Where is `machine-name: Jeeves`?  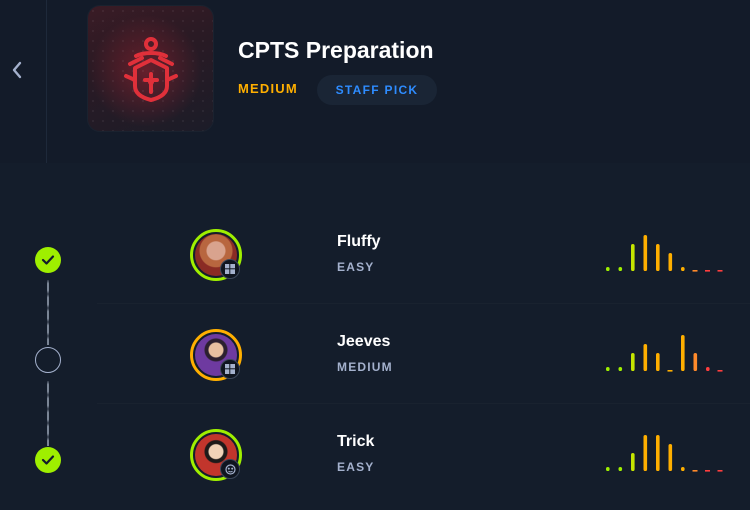 machine-name: Jeeves is located at coordinates (363, 342).